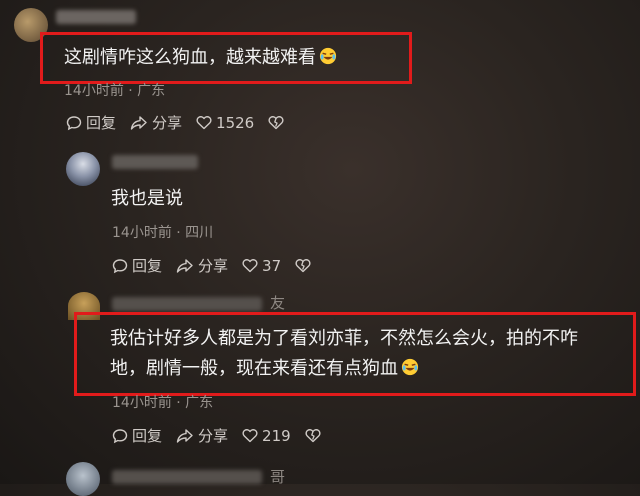  What do you see at coordinates (184, 122) in the screenshot?
I see `comment-actions: 回复 分享 1526` at bounding box center [184, 122].